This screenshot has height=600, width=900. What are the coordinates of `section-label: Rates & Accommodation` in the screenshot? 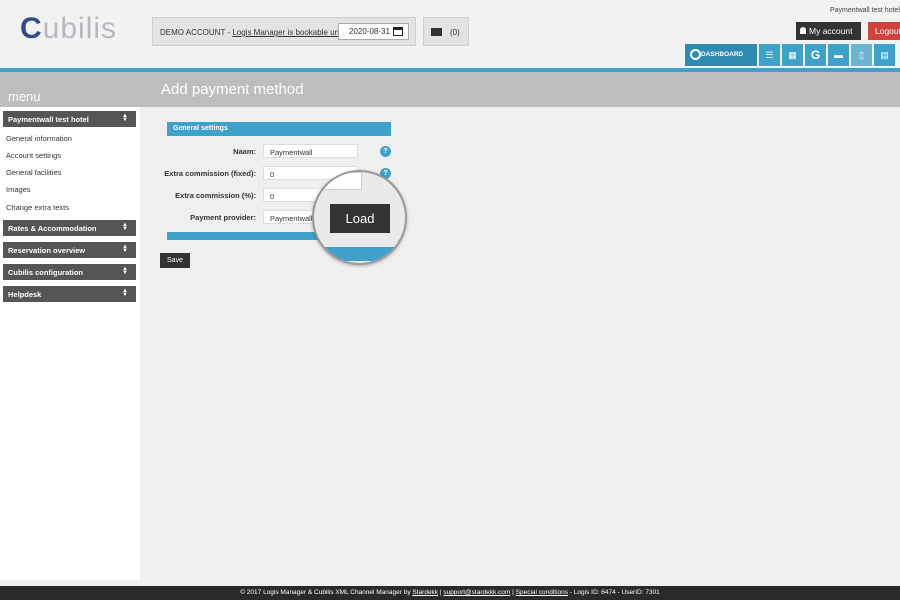 It's located at (52, 228).